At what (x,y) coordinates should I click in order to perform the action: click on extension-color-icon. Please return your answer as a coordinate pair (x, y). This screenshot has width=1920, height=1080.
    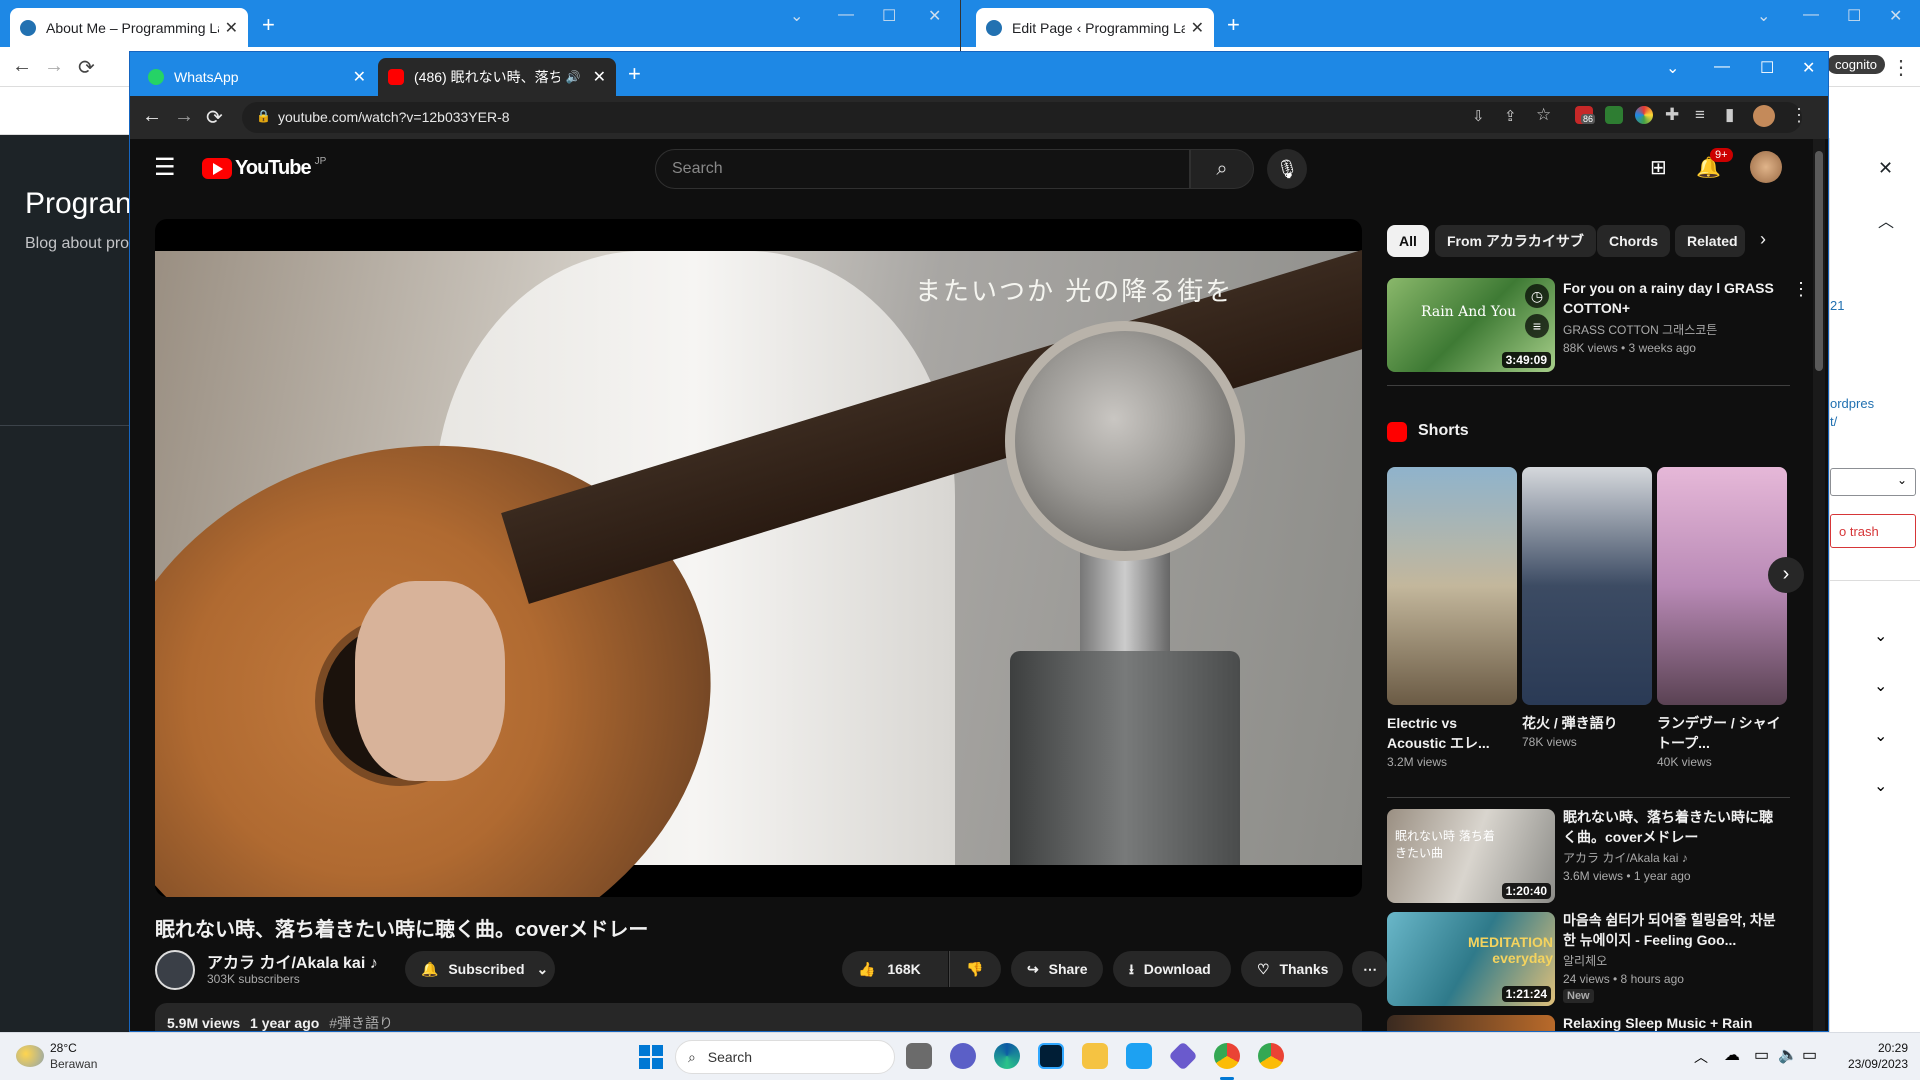
    Looking at the image, I should click on (1644, 115).